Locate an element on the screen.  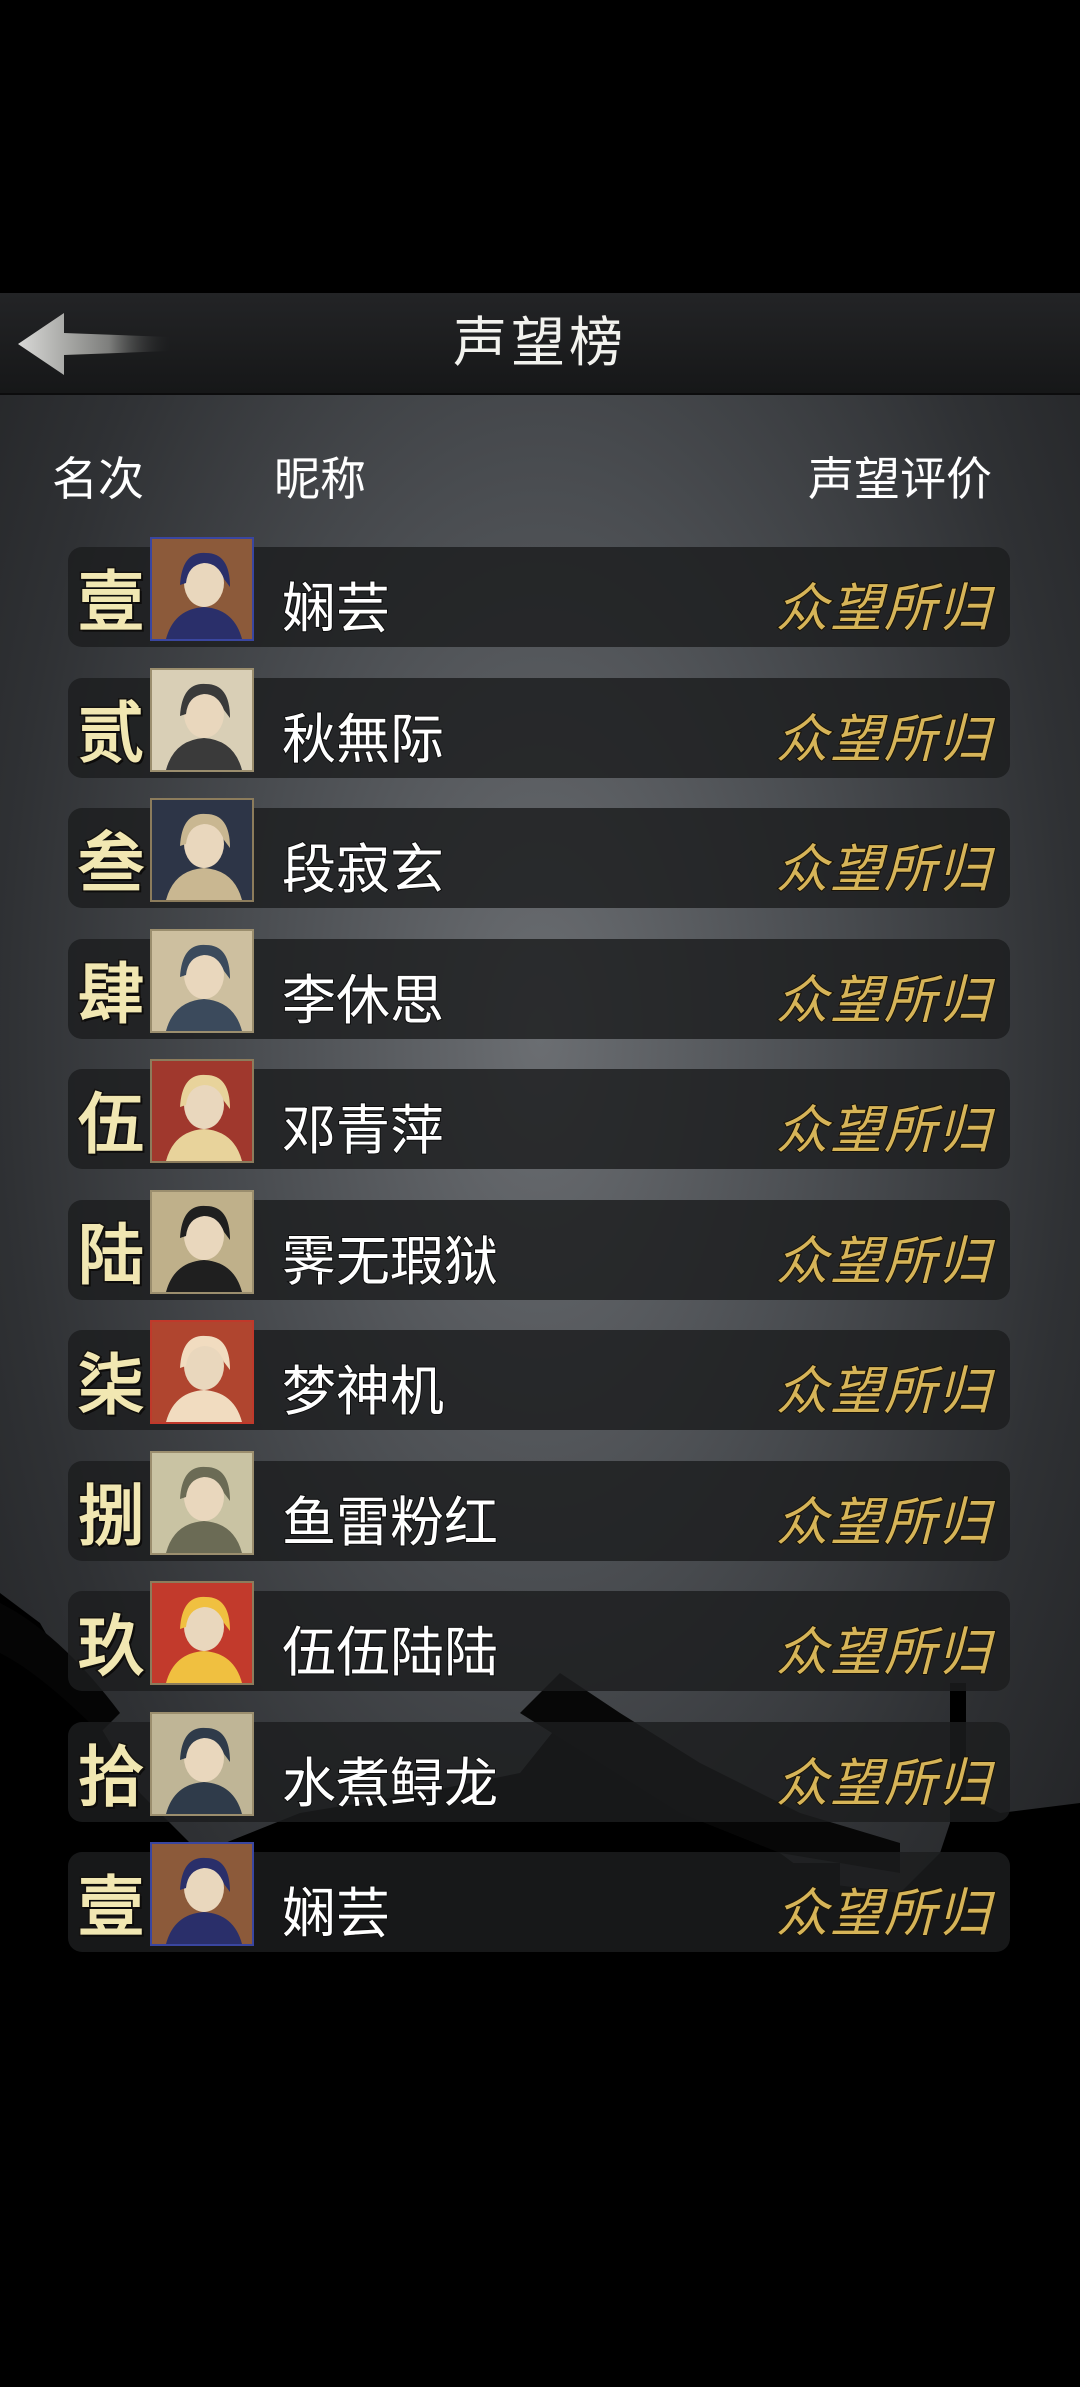
rank-numeral: 肆 is located at coordinates (111, 993).